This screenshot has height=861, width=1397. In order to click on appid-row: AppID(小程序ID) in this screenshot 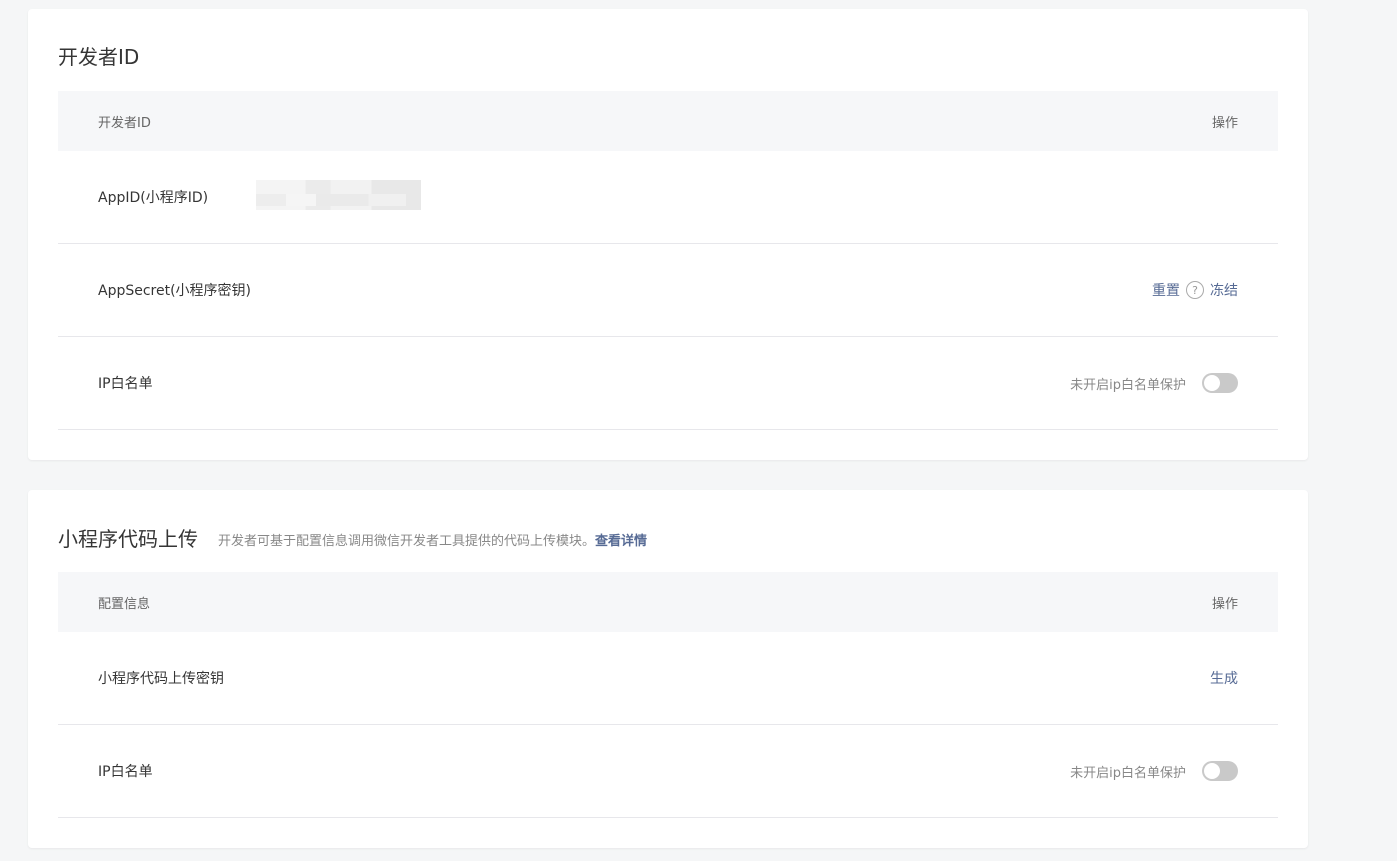, I will do `click(668, 197)`.